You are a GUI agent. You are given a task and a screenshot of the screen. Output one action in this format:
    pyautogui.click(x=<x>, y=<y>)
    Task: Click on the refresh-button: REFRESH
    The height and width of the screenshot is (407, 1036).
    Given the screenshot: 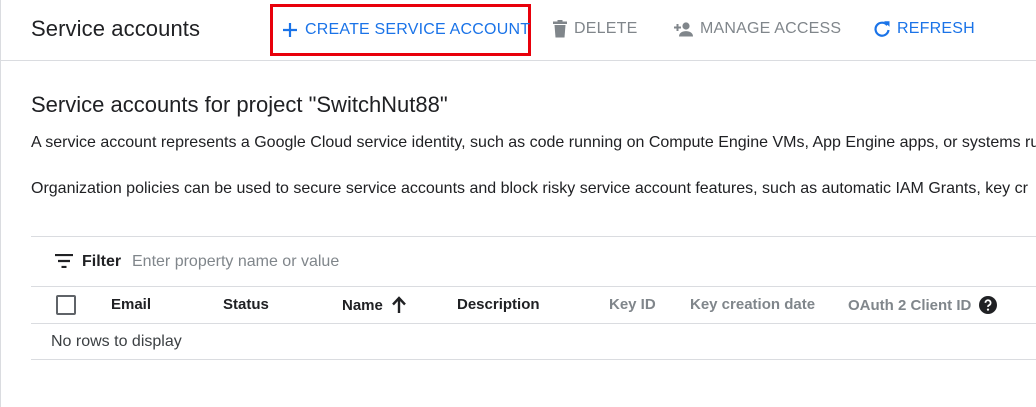 What is the action you would take?
    pyautogui.click(x=924, y=28)
    